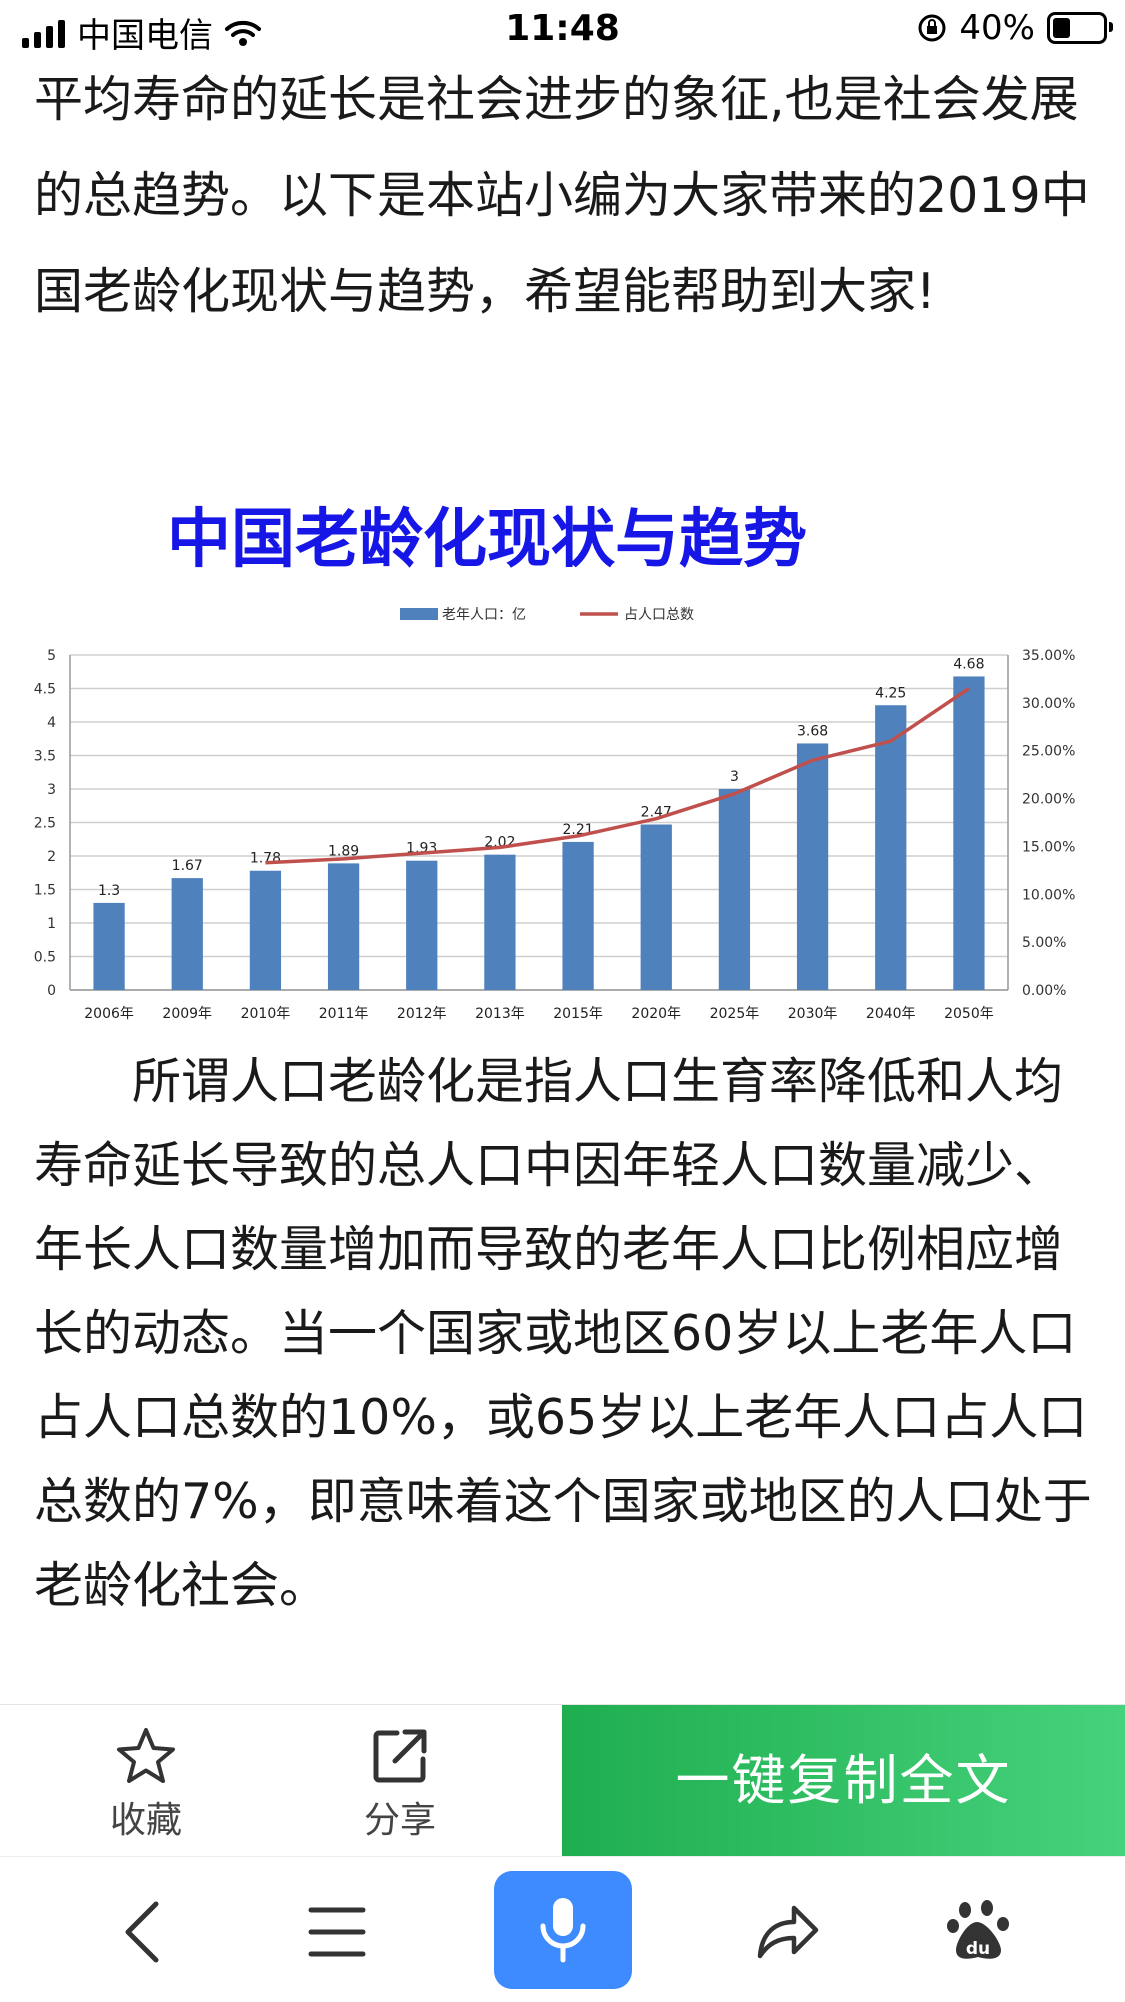  What do you see at coordinates (735, 1014) in the screenshot?
I see `x-tick-label: 2025年` at bounding box center [735, 1014].